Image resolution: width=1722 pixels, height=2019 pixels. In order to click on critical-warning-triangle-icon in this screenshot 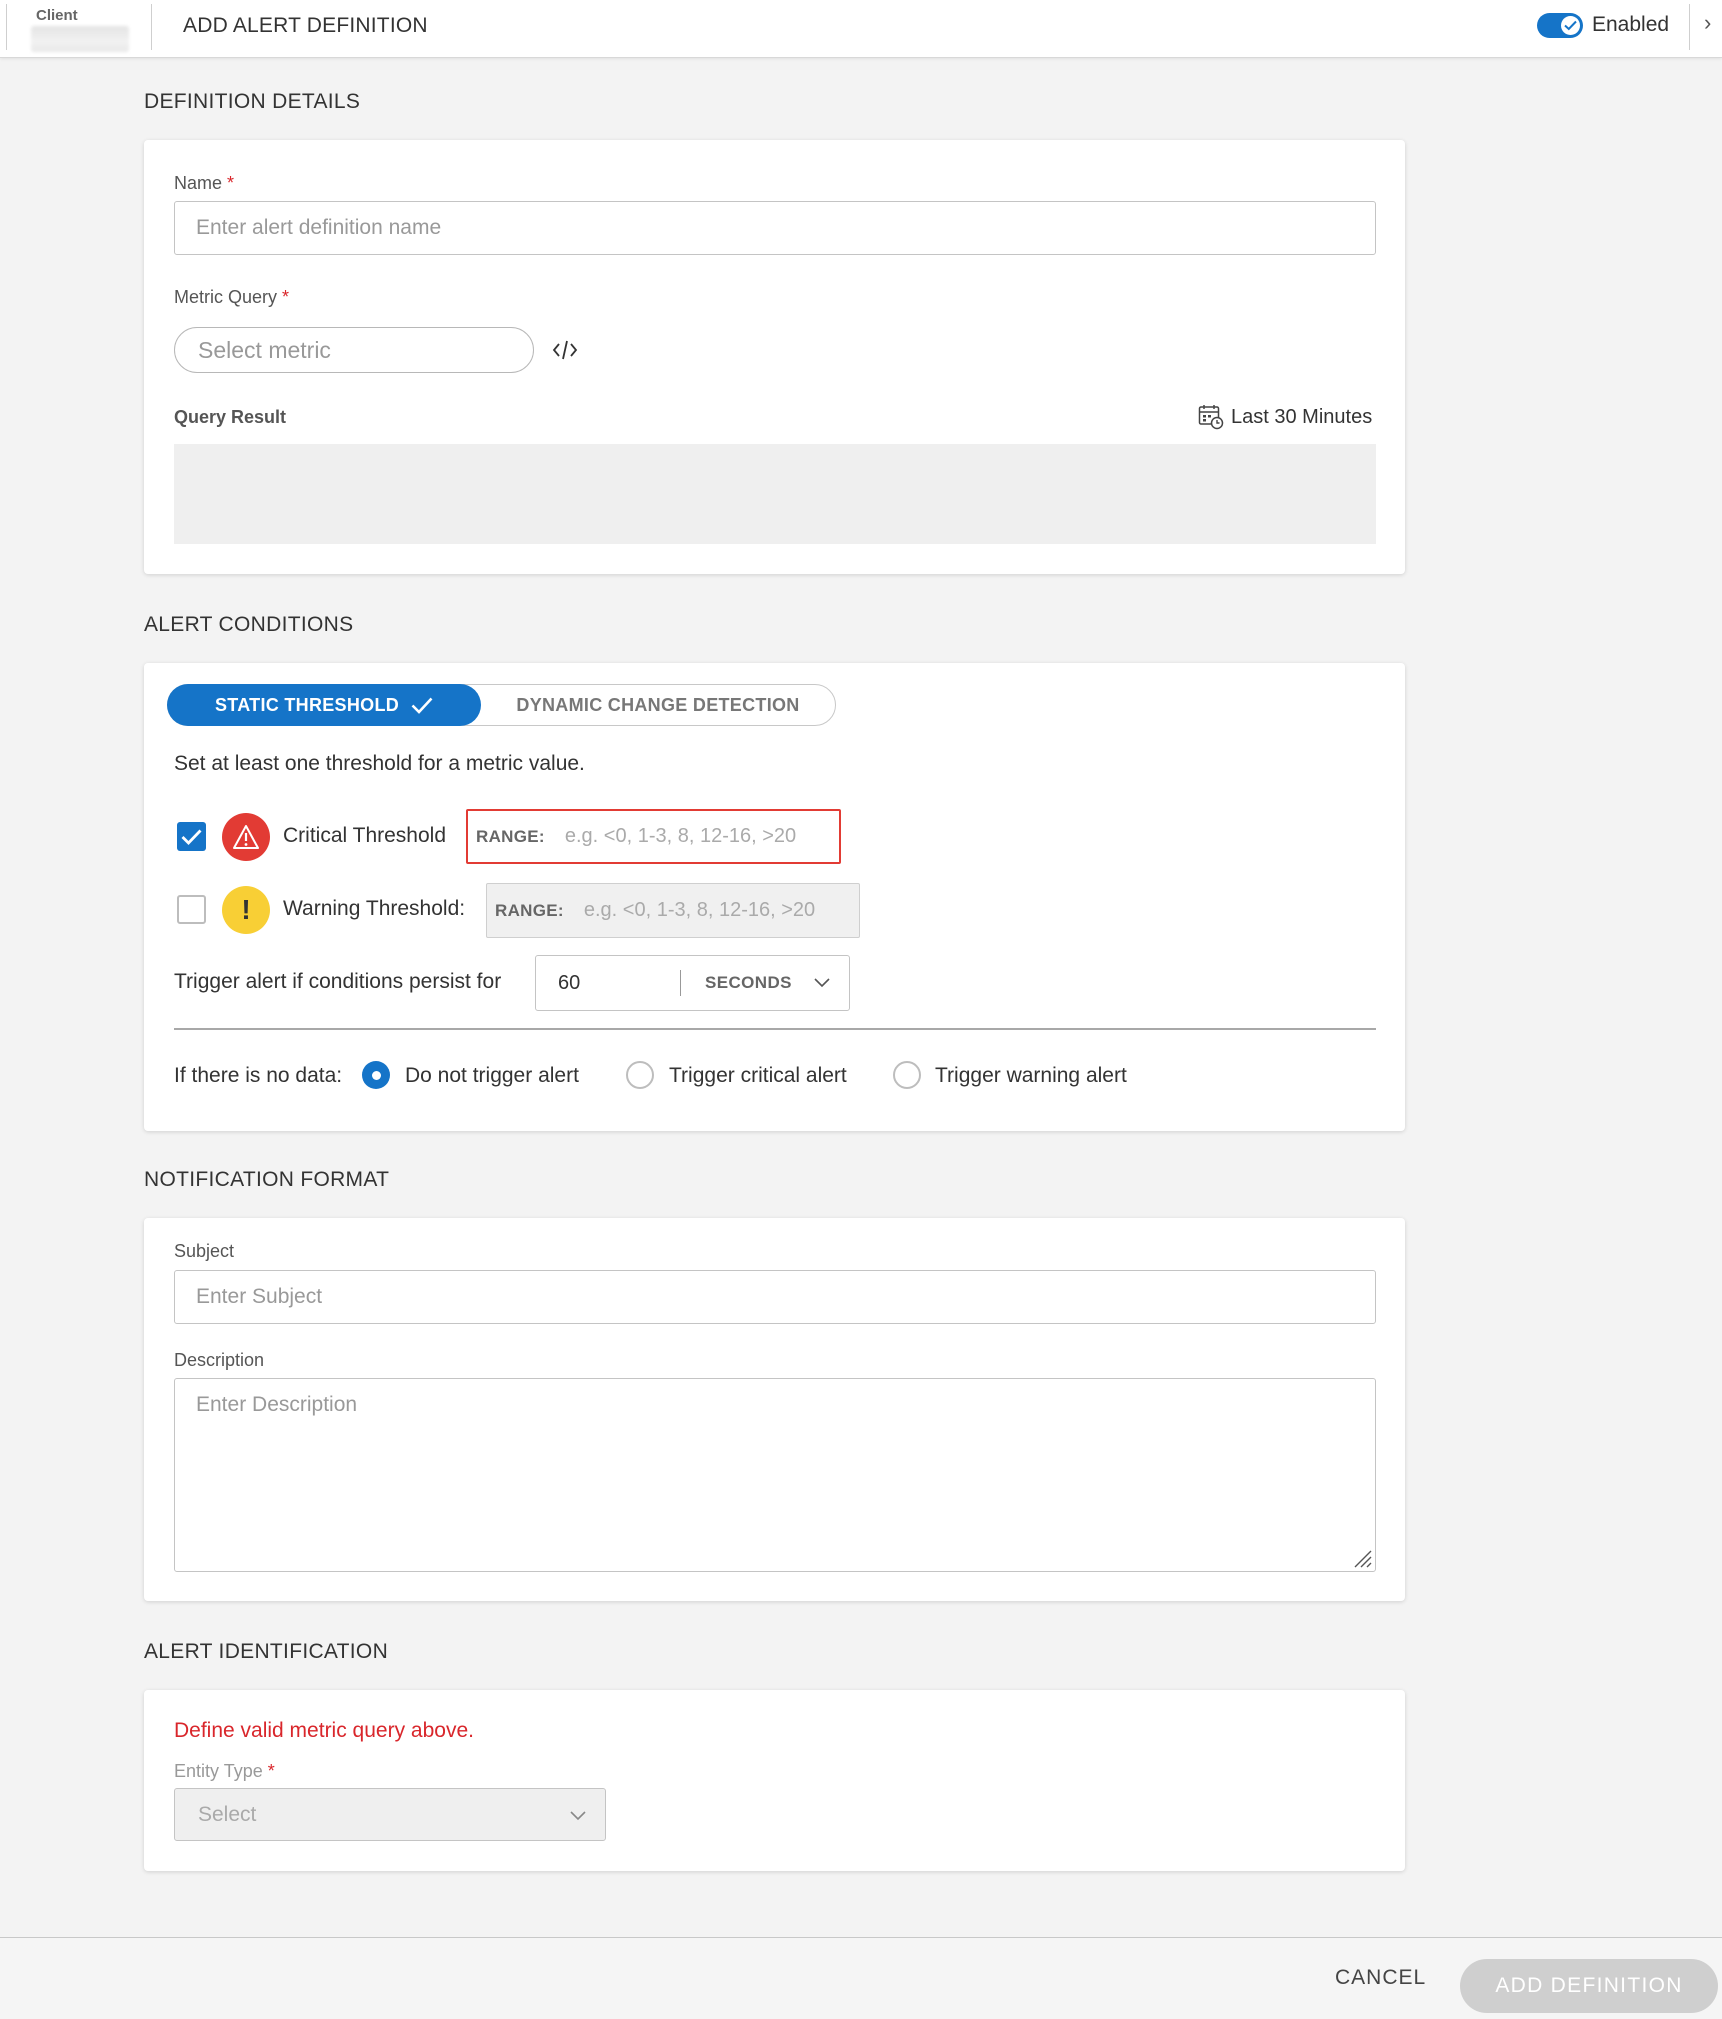, I will do `click(246, 837)`.